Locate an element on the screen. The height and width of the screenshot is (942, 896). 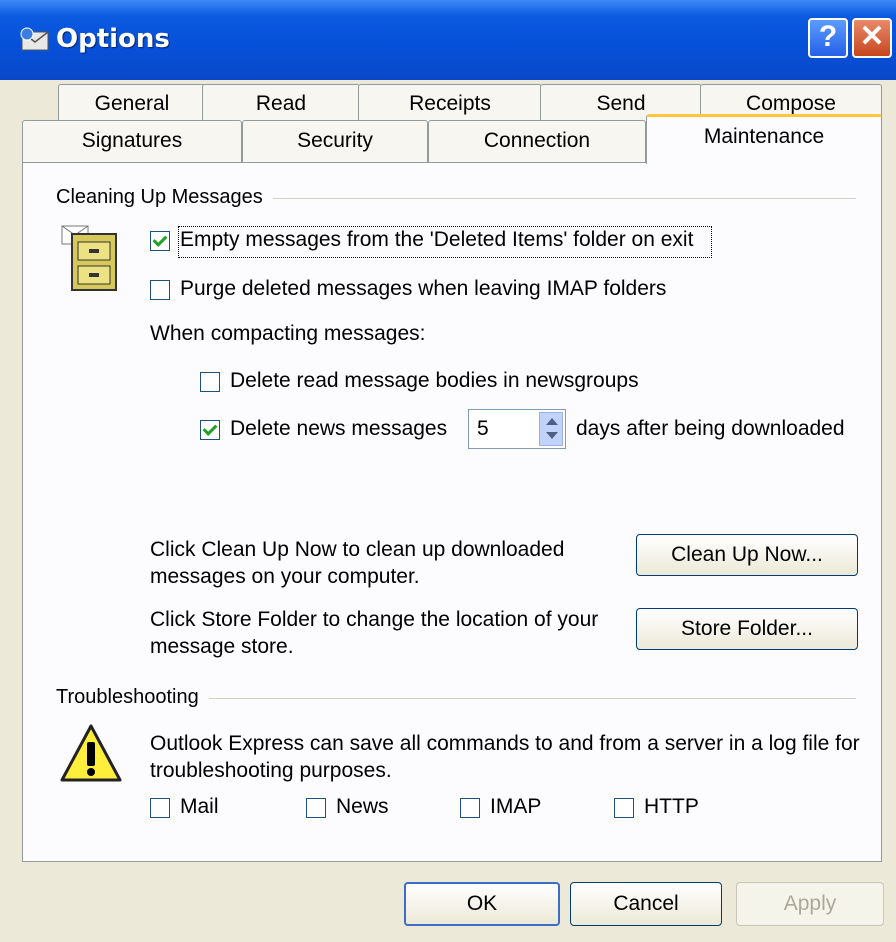
tab-connection: Connection is located at coordinates (537, 141).